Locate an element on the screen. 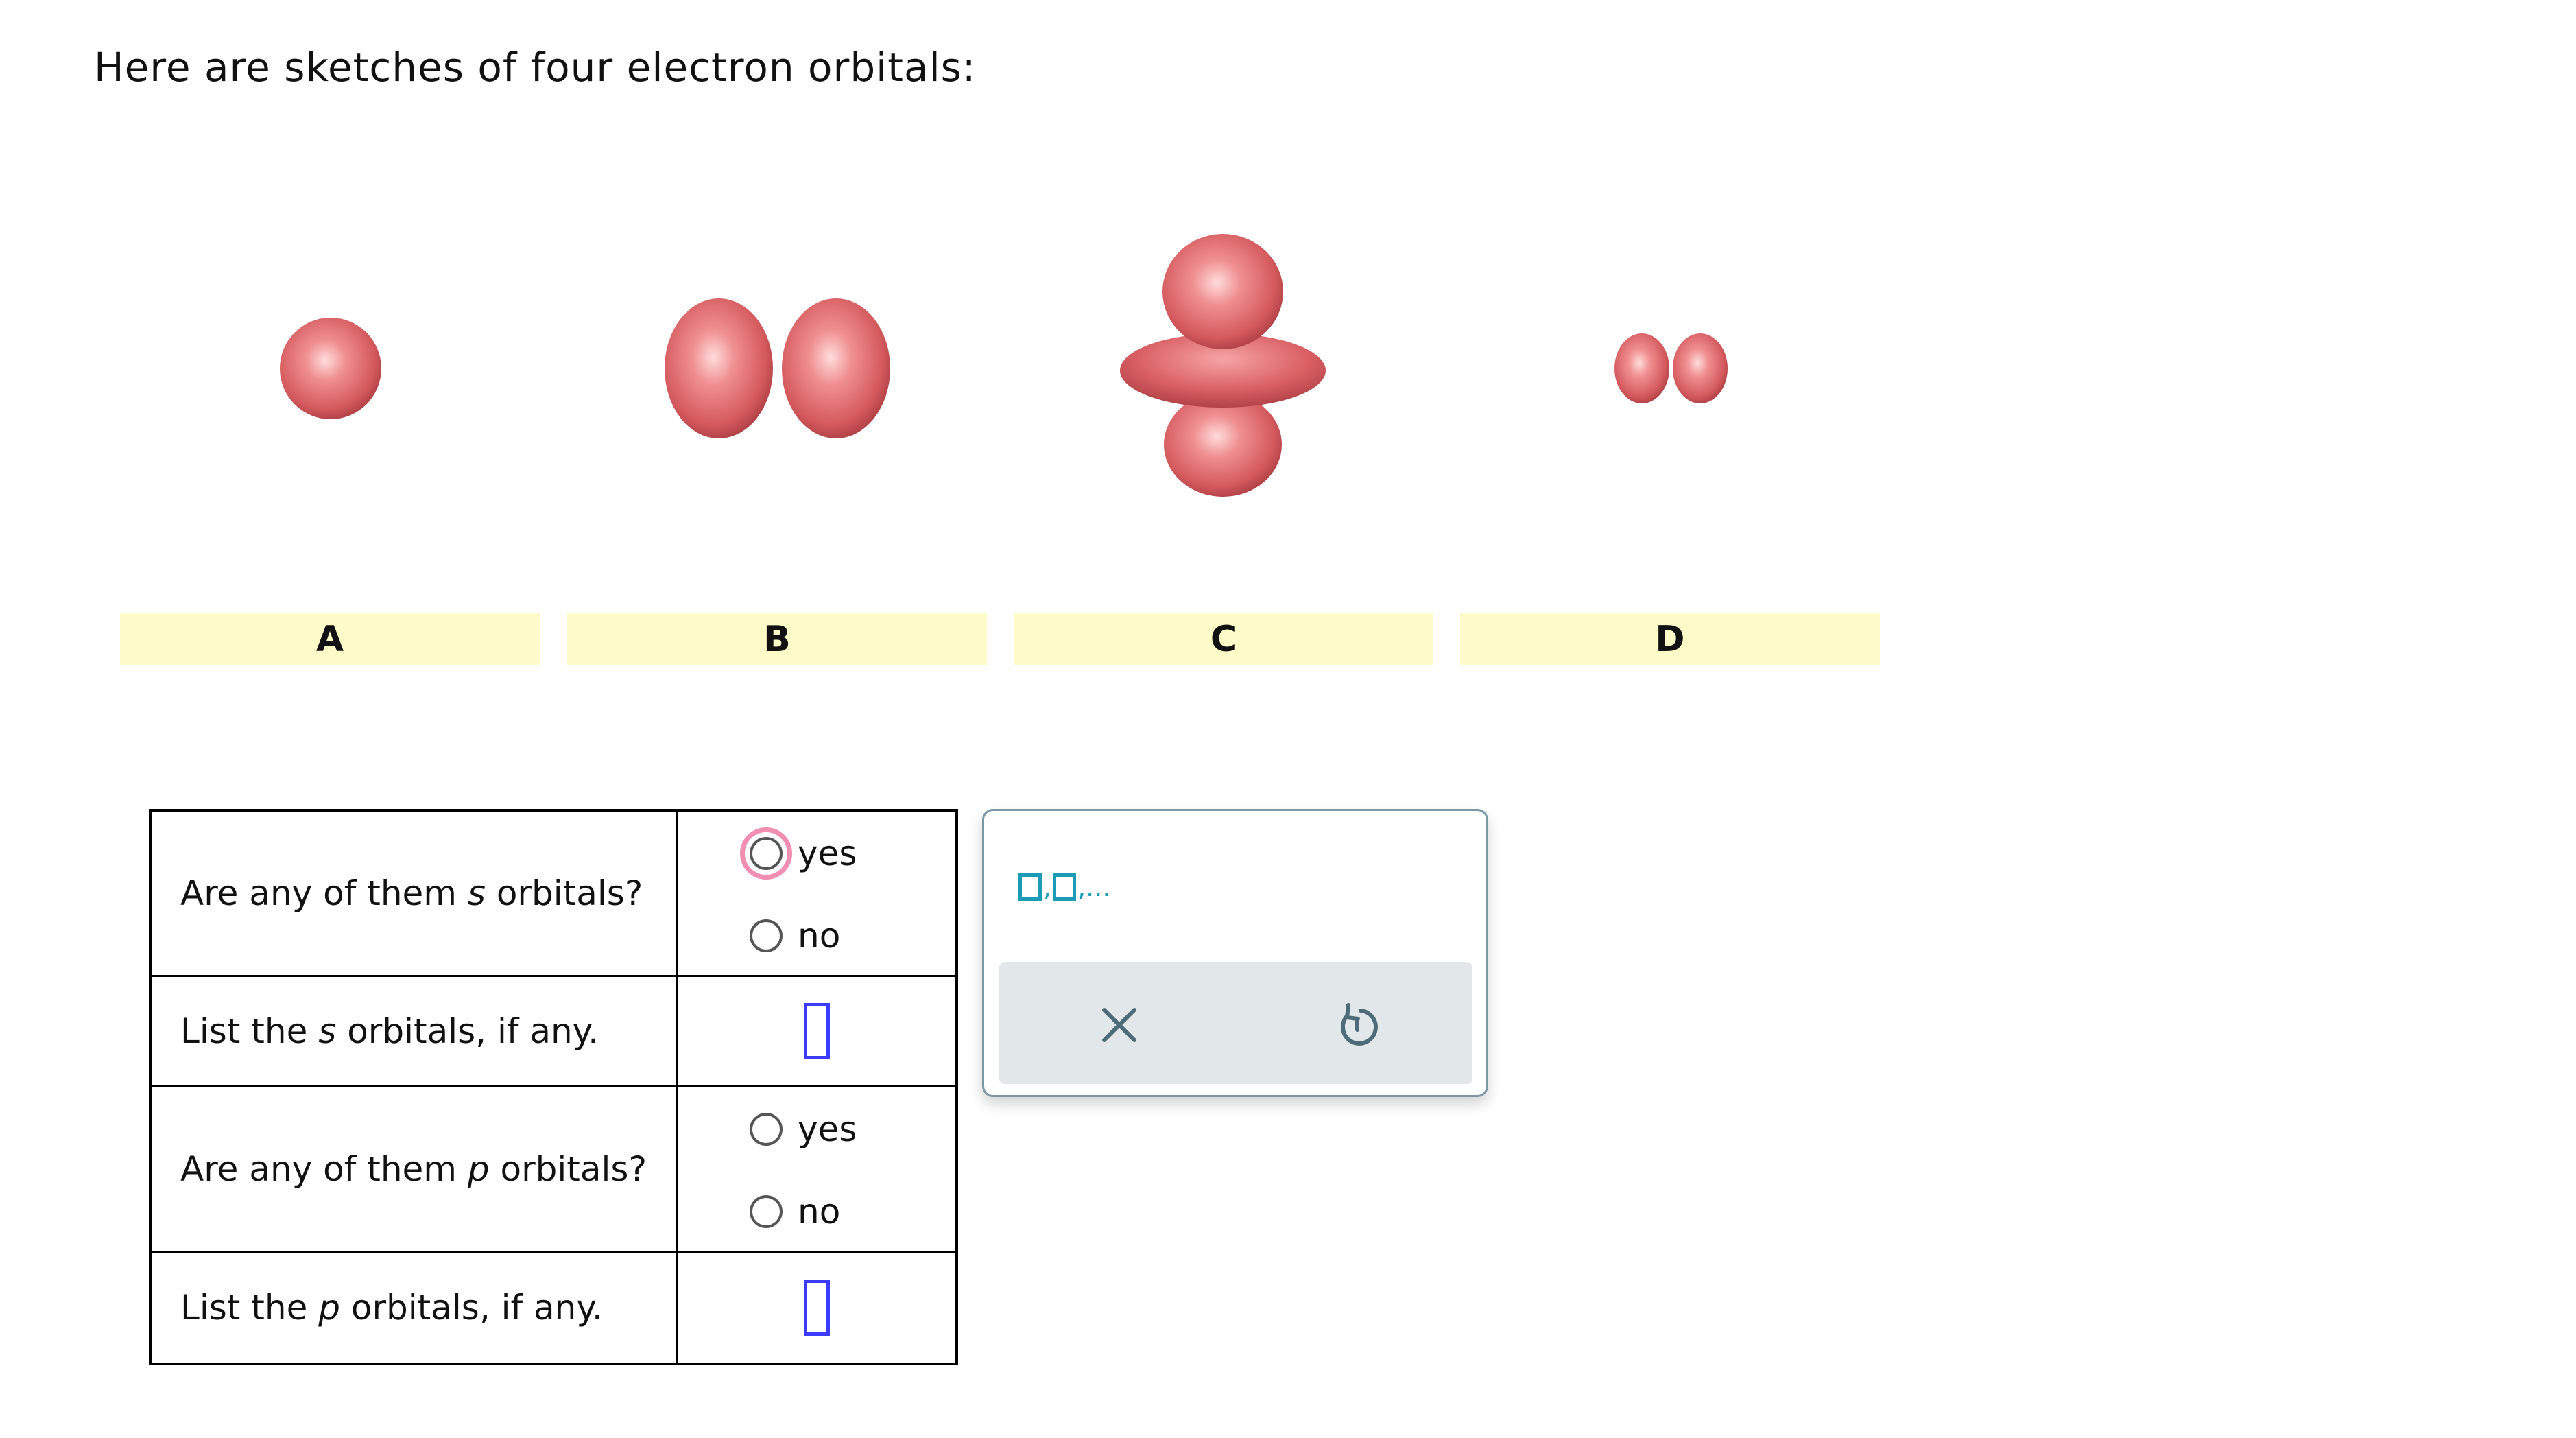 This screenshot has width=2576, height=1438. orbital-label-d: D is located at coordinates (1670, 639).